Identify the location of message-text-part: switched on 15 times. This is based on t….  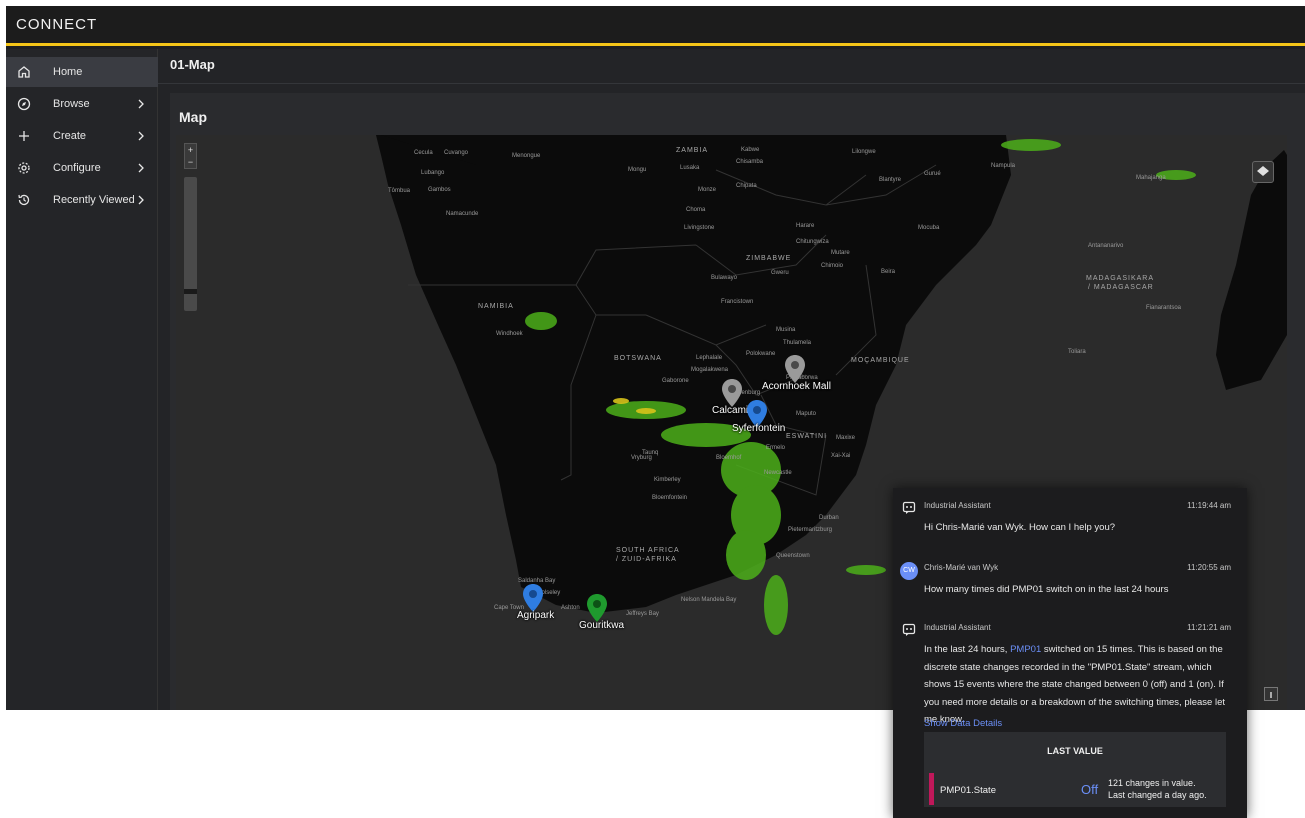
(1074, 684).